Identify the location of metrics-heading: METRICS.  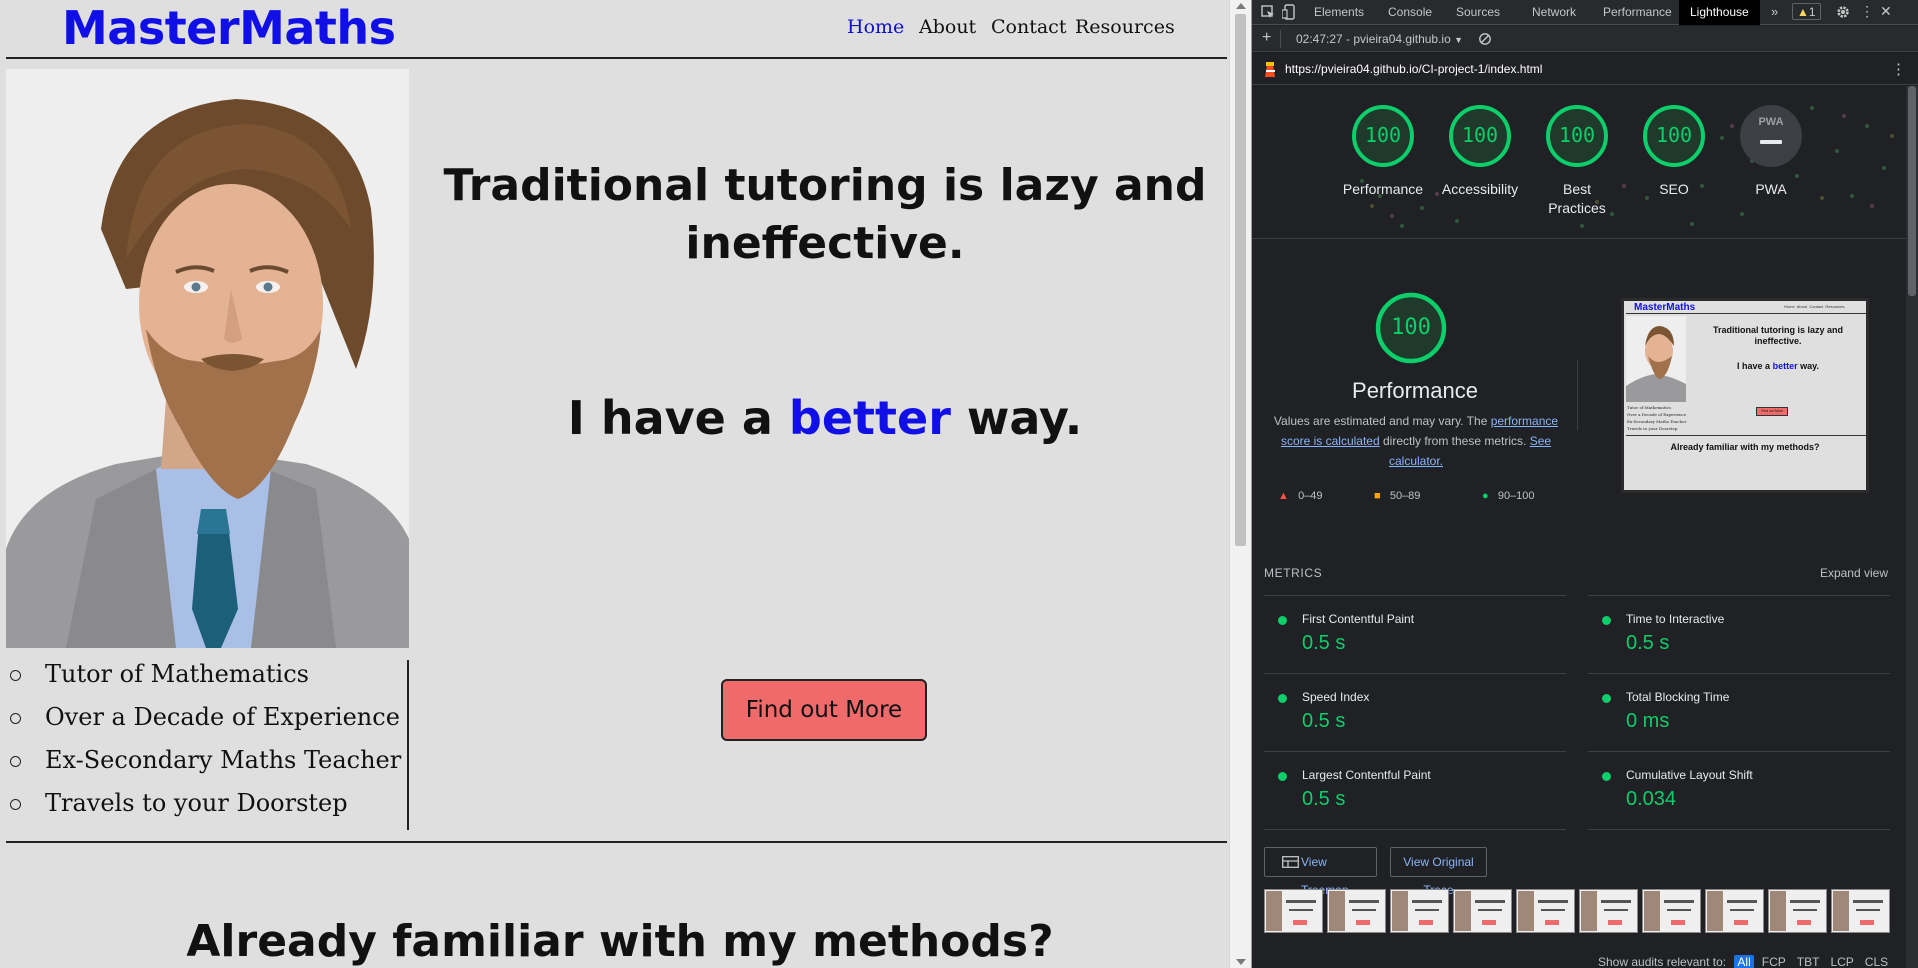
(1293, 573).